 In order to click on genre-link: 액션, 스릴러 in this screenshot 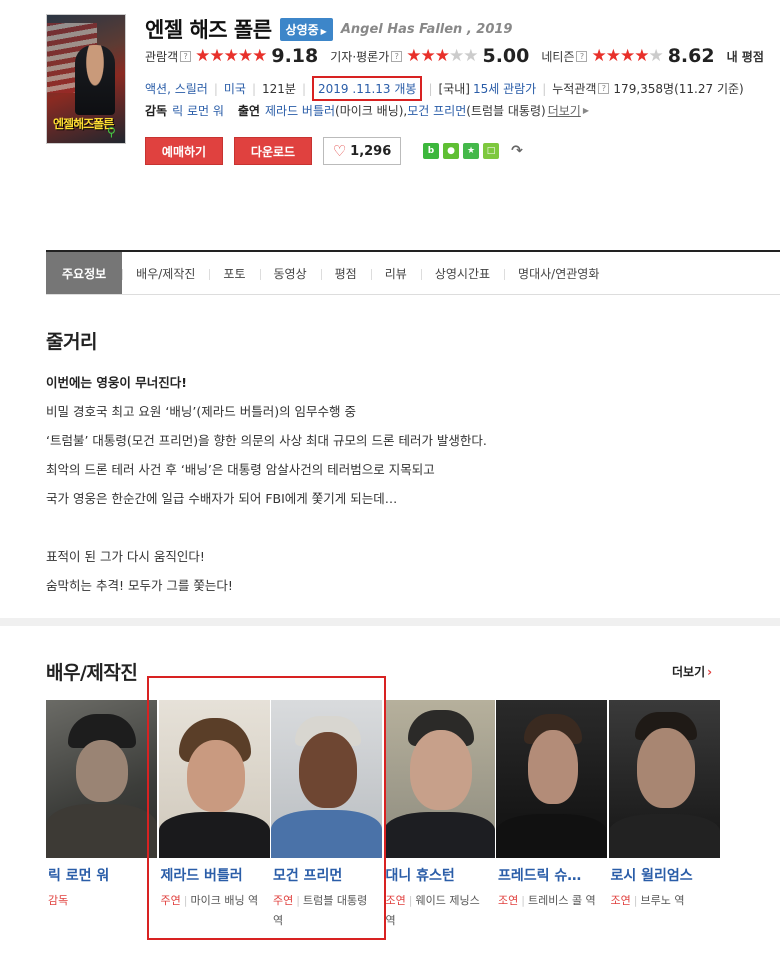, I will do `click(176, 88)`.